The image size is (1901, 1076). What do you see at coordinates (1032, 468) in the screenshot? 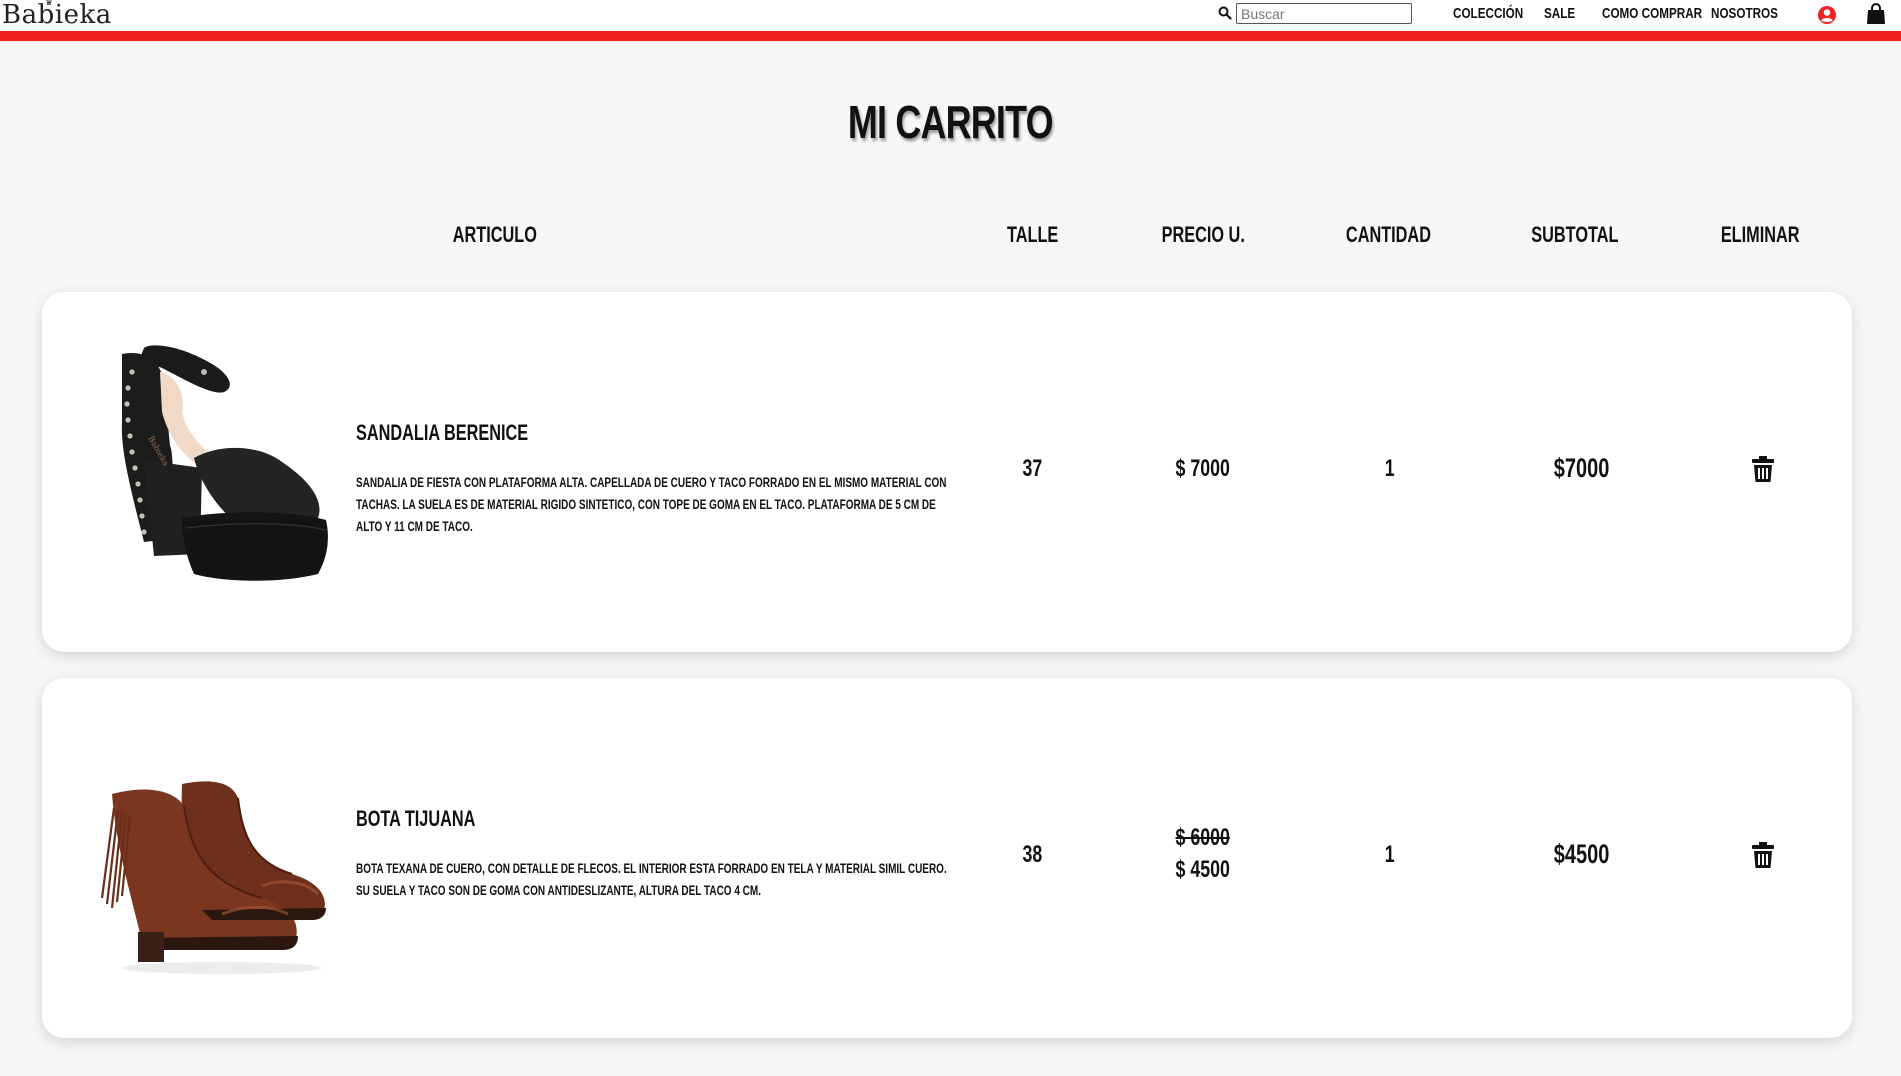
I see `item-size: 37` at bounding box center [1032, 468].